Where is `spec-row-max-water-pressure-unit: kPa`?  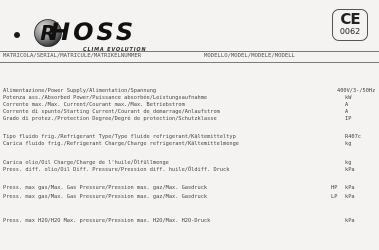 spec-row-max-water-pressure-unit: kPa is located at coordinates (350, 221).